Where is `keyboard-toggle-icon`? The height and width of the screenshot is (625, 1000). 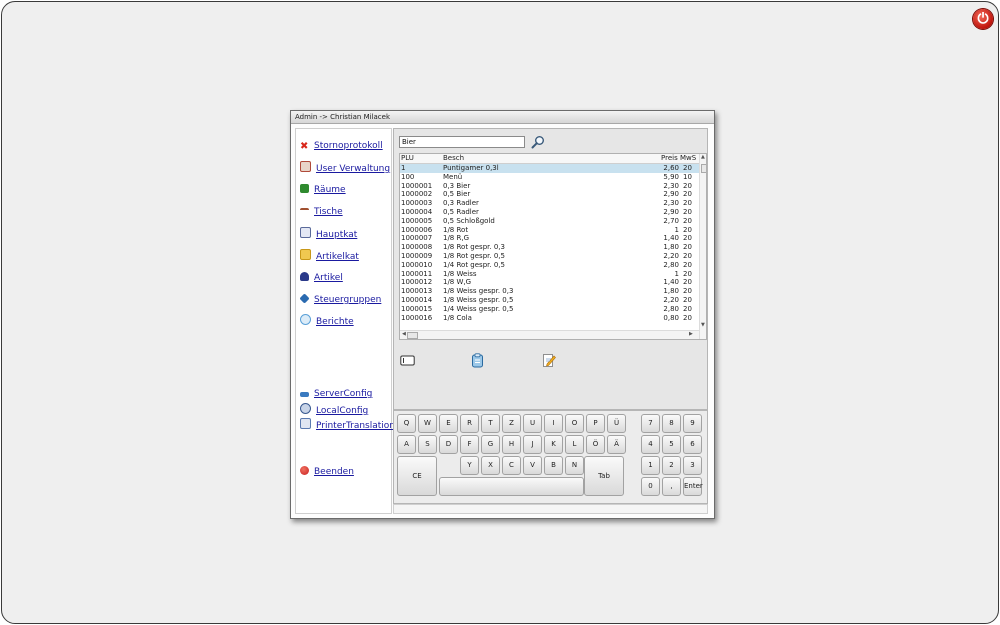 keyboard-toggle-icon is located at coordinates (407, 360).